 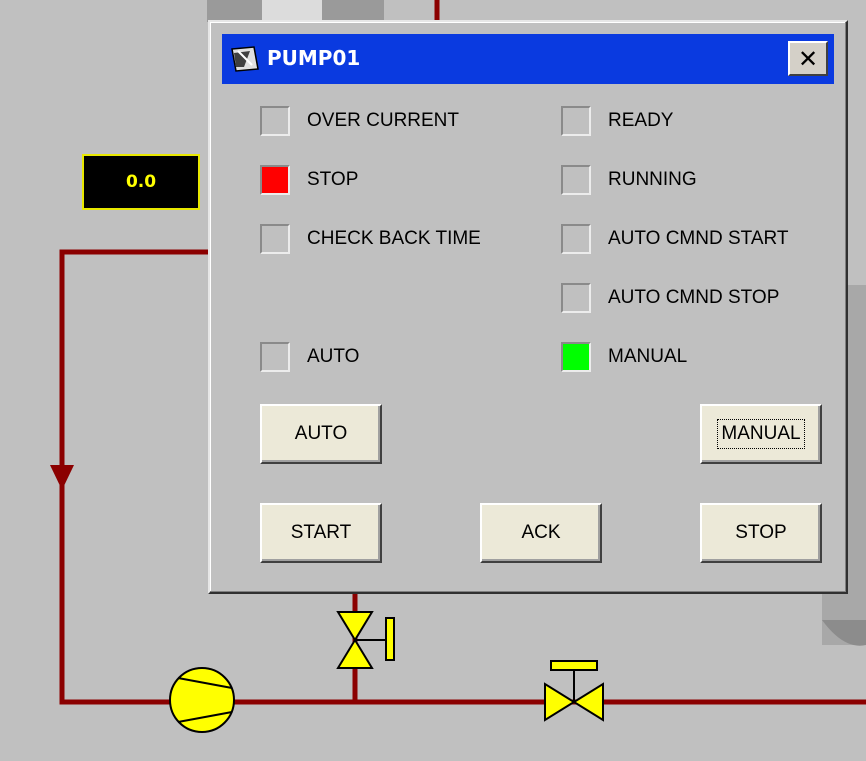 I want to click on ack-button: ACK, so click(x=541, y=533).